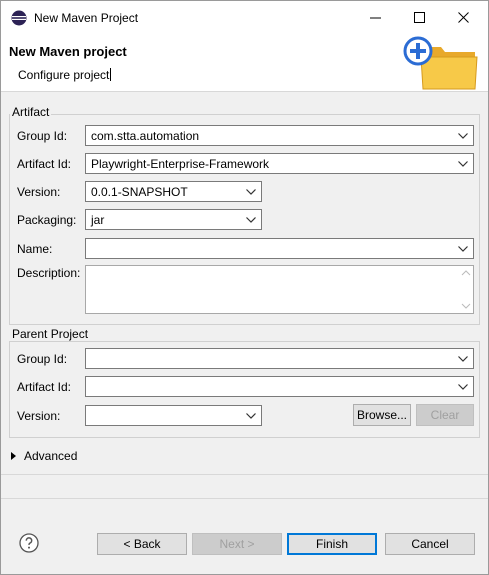 This screenshot has height=575, width=489. What do you see at coordinates (279, 386) in the screenshot?
I see `parent-artifact-id-combo` at bounding box center [279, 386].